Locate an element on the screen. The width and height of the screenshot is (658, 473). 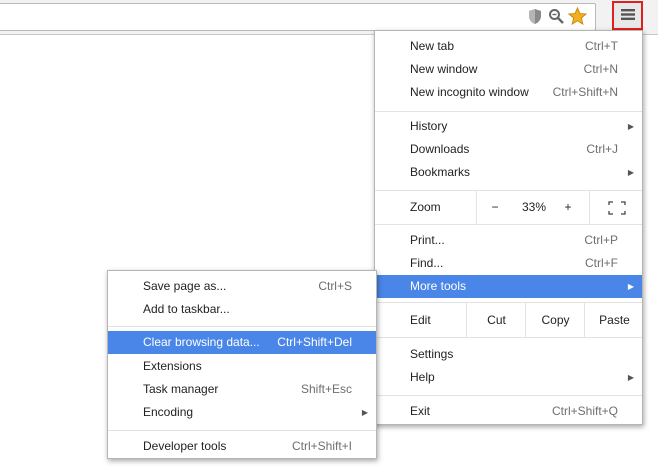
shield-icon is located at coordinates (535, 16).